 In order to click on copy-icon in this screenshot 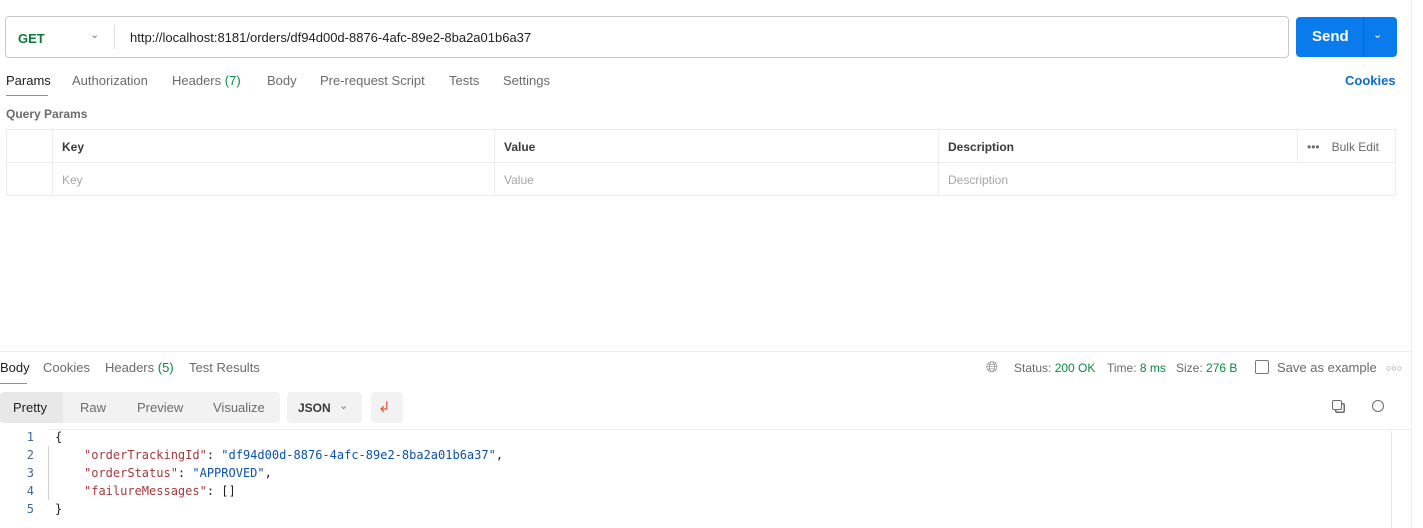, I will do `click(1337, 405)`.